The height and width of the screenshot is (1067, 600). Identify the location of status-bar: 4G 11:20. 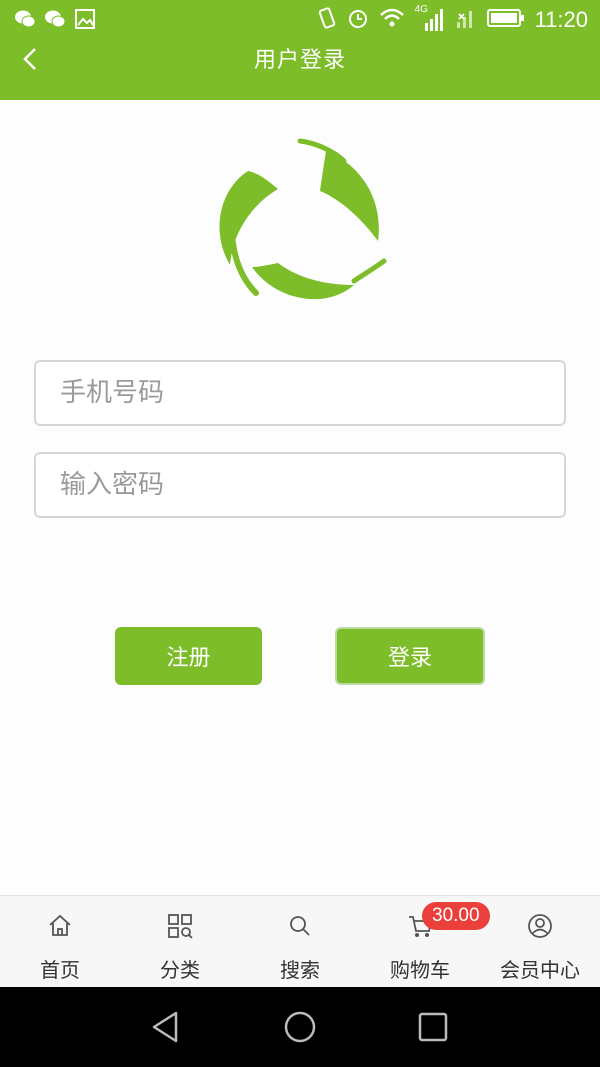
(300, 20).